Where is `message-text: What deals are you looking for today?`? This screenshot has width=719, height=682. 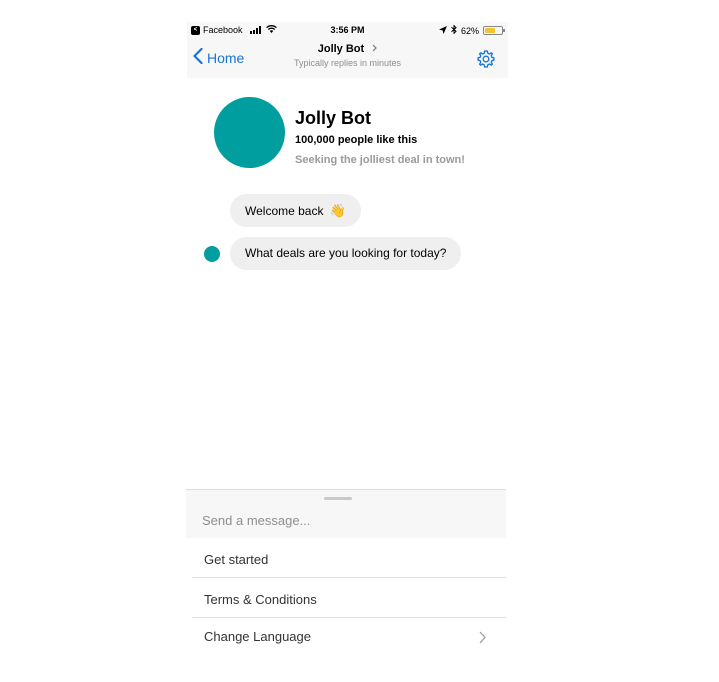
message-text: What deals are you looking for today? is located at coordinates (346, 253).